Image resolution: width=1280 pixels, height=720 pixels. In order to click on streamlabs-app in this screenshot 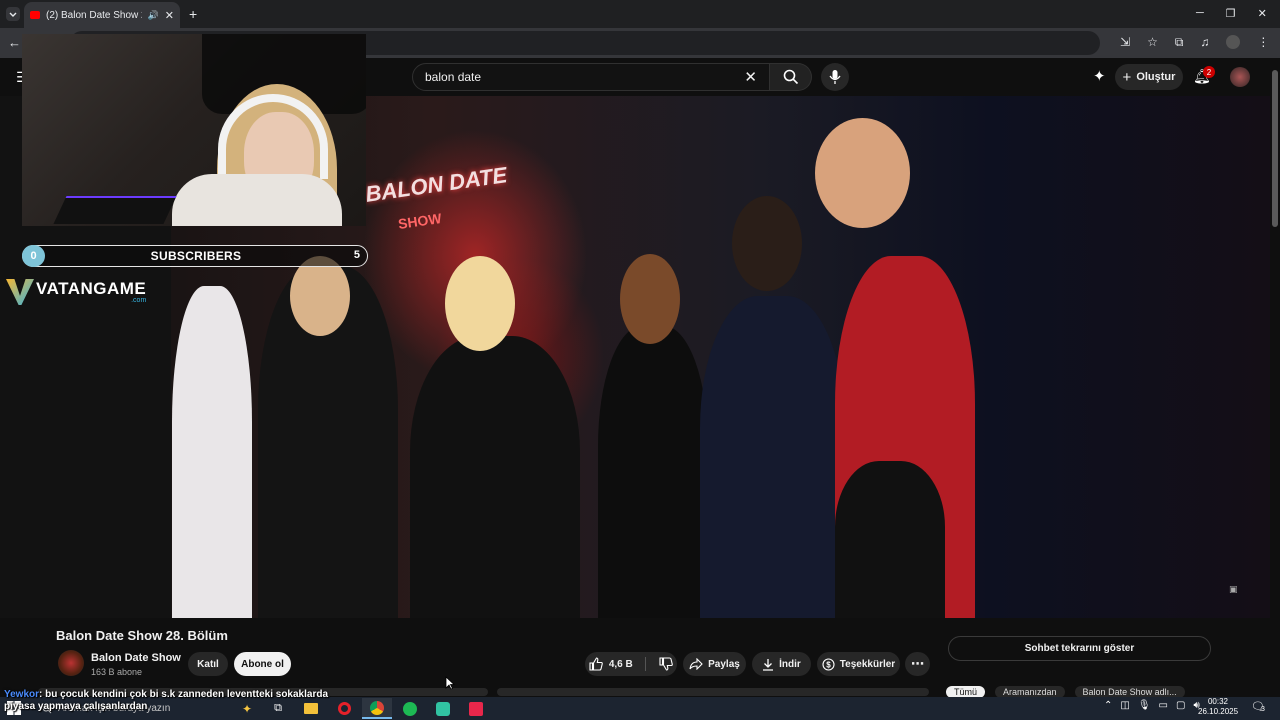, I will do `click(443, 708)`.